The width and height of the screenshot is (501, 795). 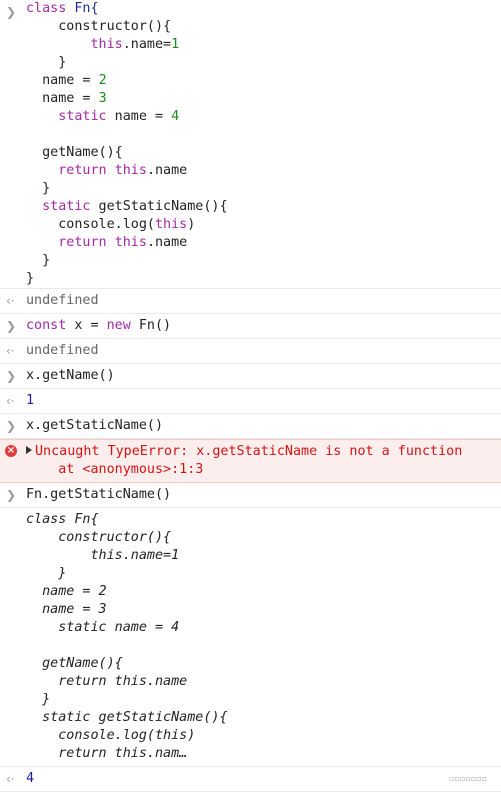 I want to click on code-token: name = 2, so click(x=66, y=591).